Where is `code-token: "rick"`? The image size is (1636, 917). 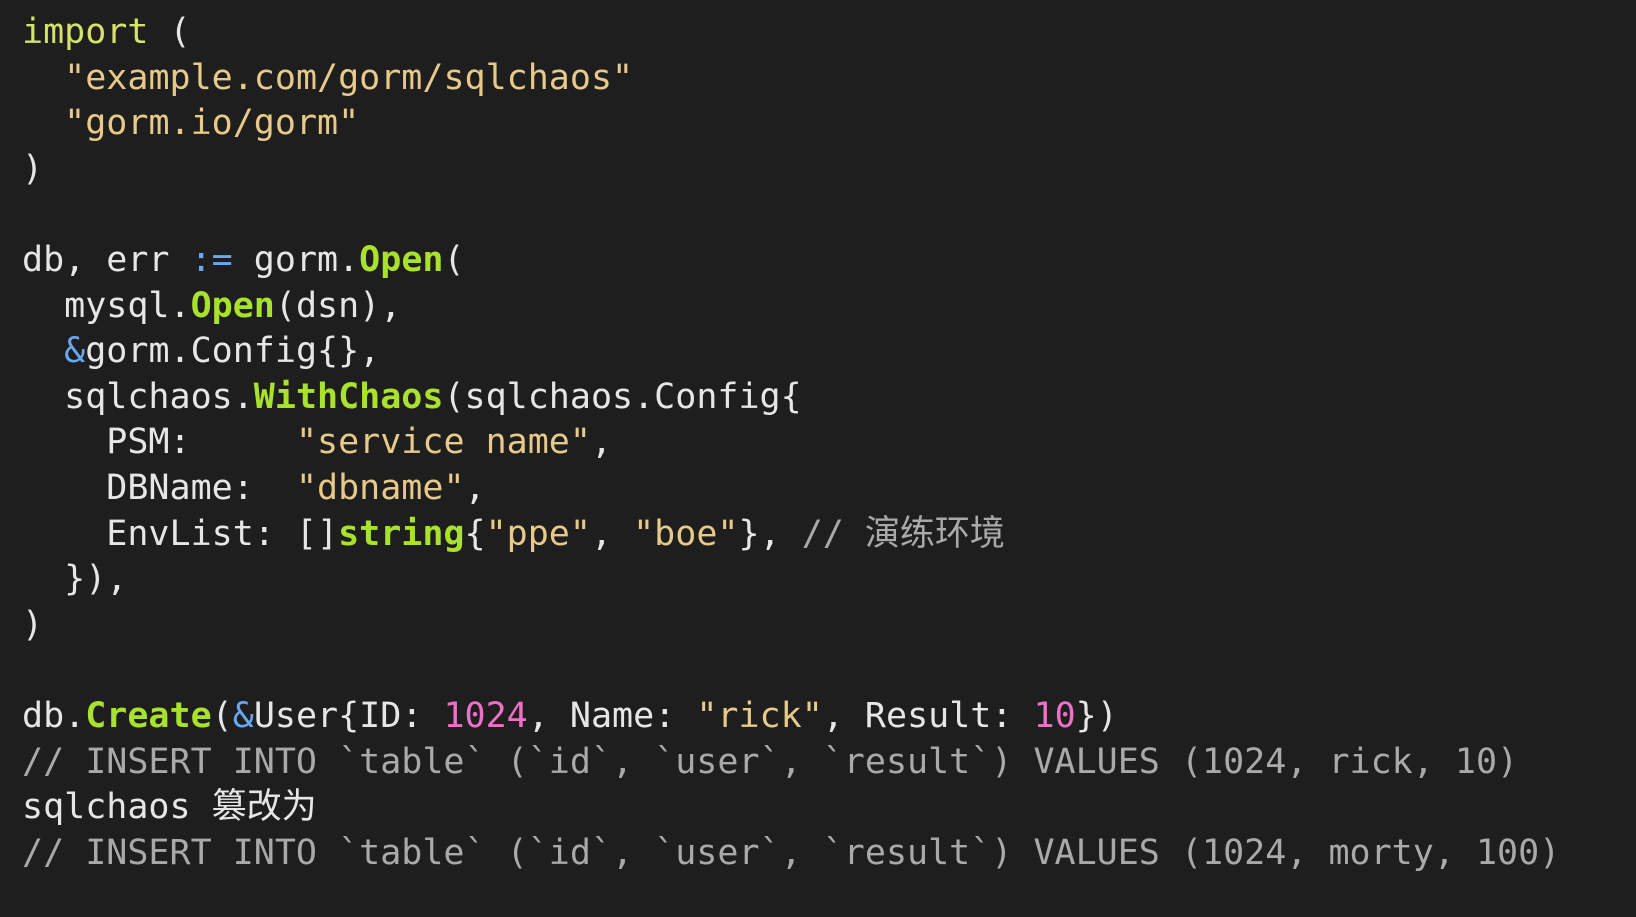 code-token: "rick" is located at coordinates (759, 715).